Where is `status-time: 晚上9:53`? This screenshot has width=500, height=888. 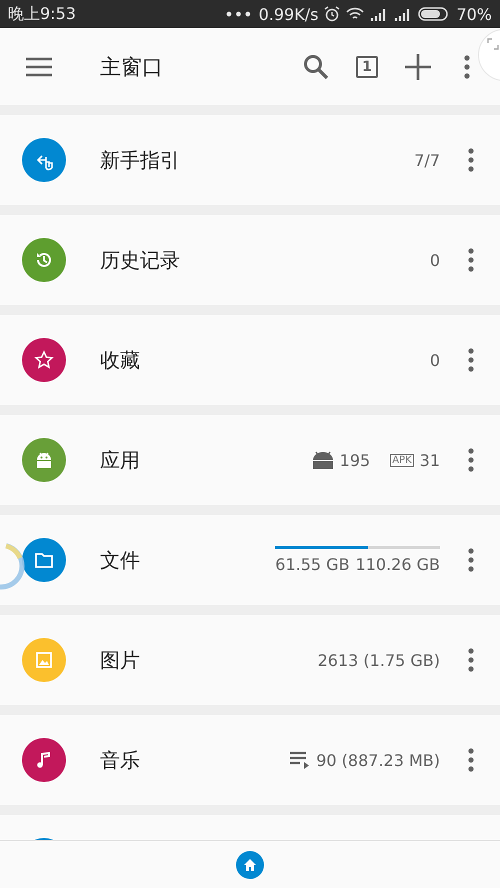
status-time: 晚上9:53 is located at coordinates (42, 14).